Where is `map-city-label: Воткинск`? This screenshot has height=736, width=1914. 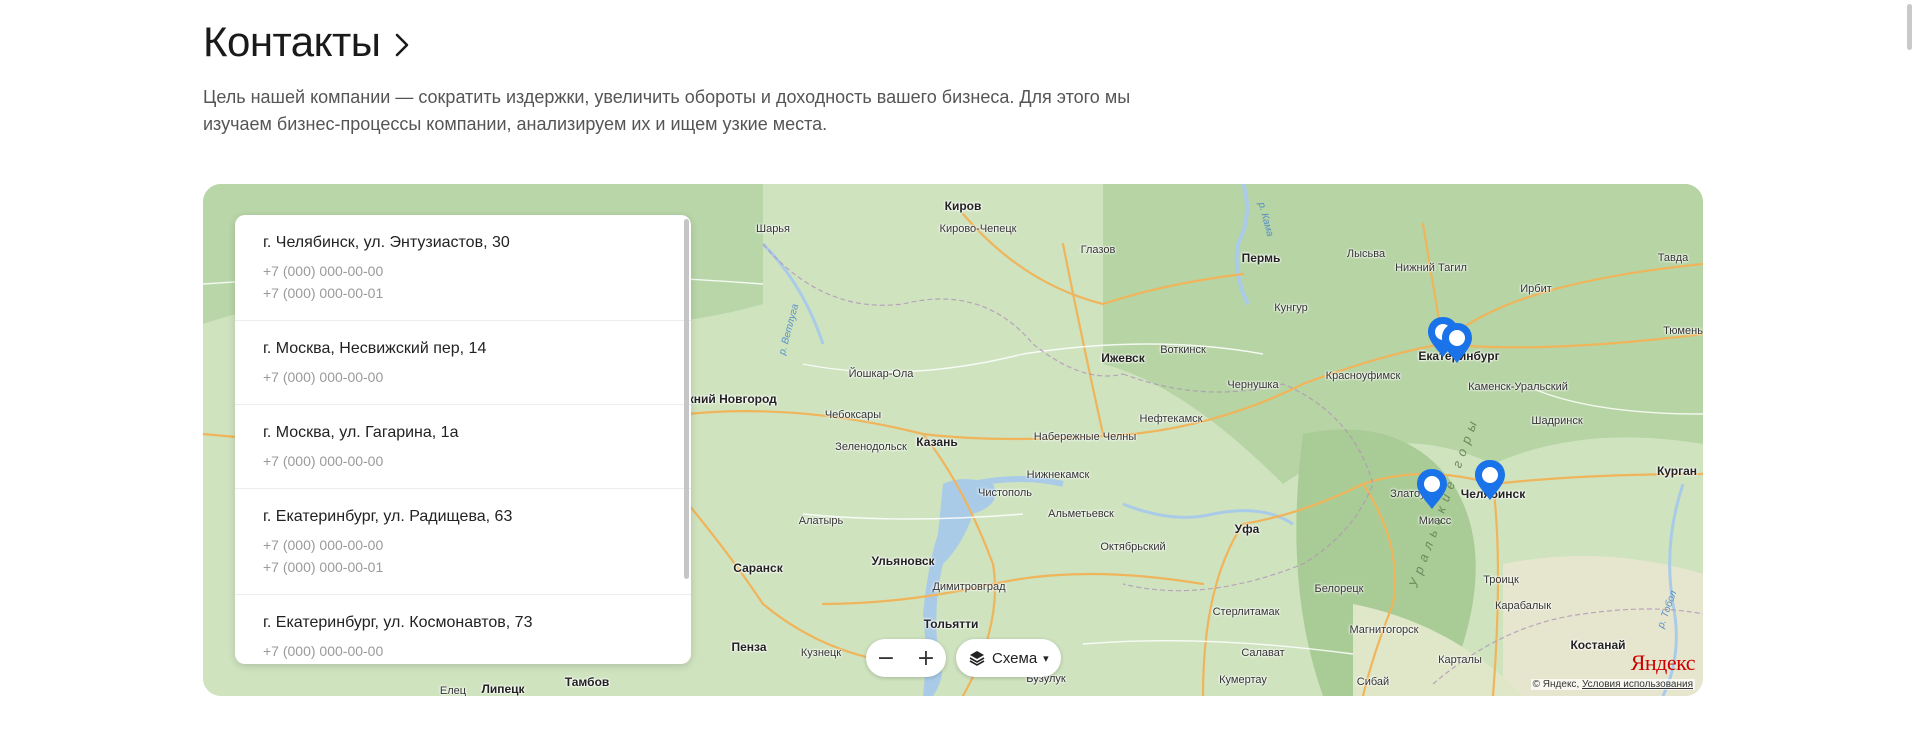 map-city-label: Воткинск is located at coordinates (1183, 350).